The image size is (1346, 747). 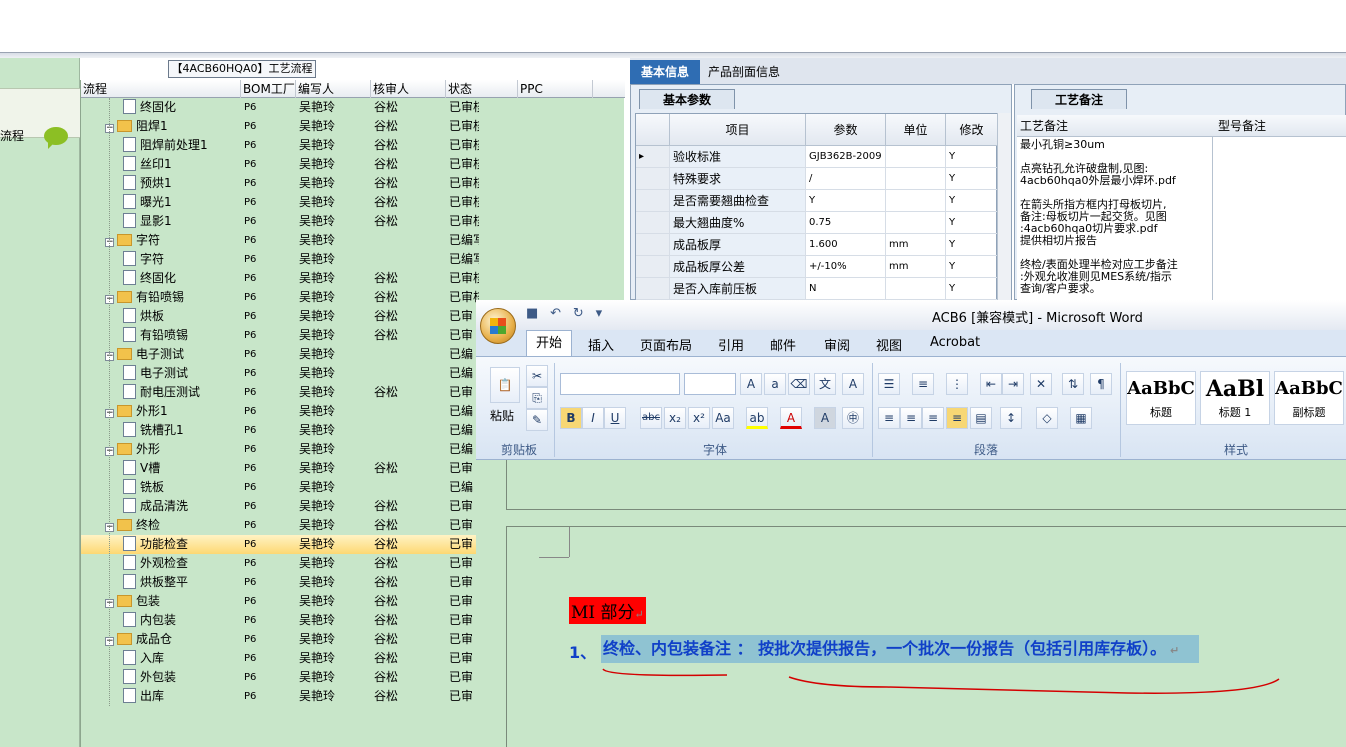 I want to click on tree-row: 阻焊前处理1 P6 吴艳玲 谷松 已审核, so click(x=353, y=145).